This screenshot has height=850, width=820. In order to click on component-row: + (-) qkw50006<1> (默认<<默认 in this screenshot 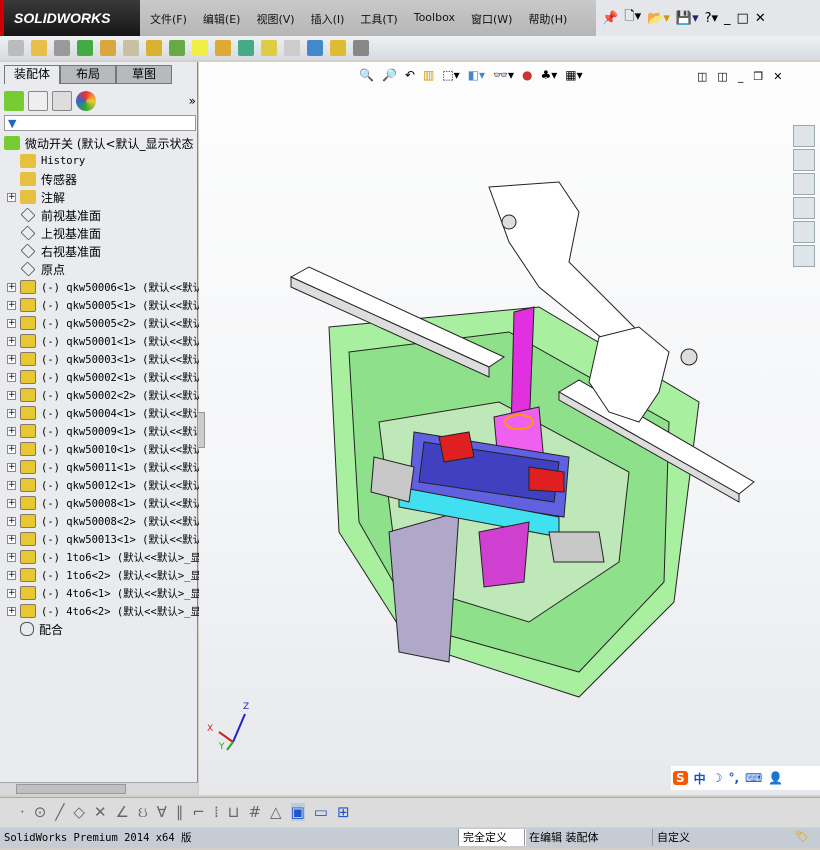, I will do `click(101, 287)`.